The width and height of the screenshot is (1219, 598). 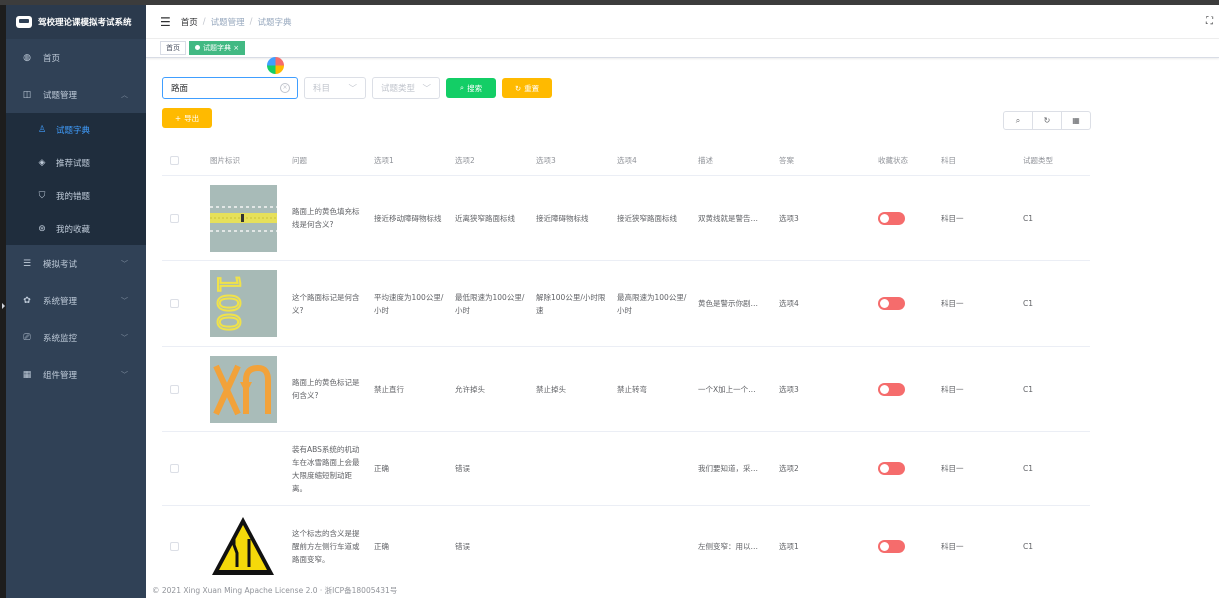 I want to click on answer-cell: 选项4, so click(x=789, y=303).